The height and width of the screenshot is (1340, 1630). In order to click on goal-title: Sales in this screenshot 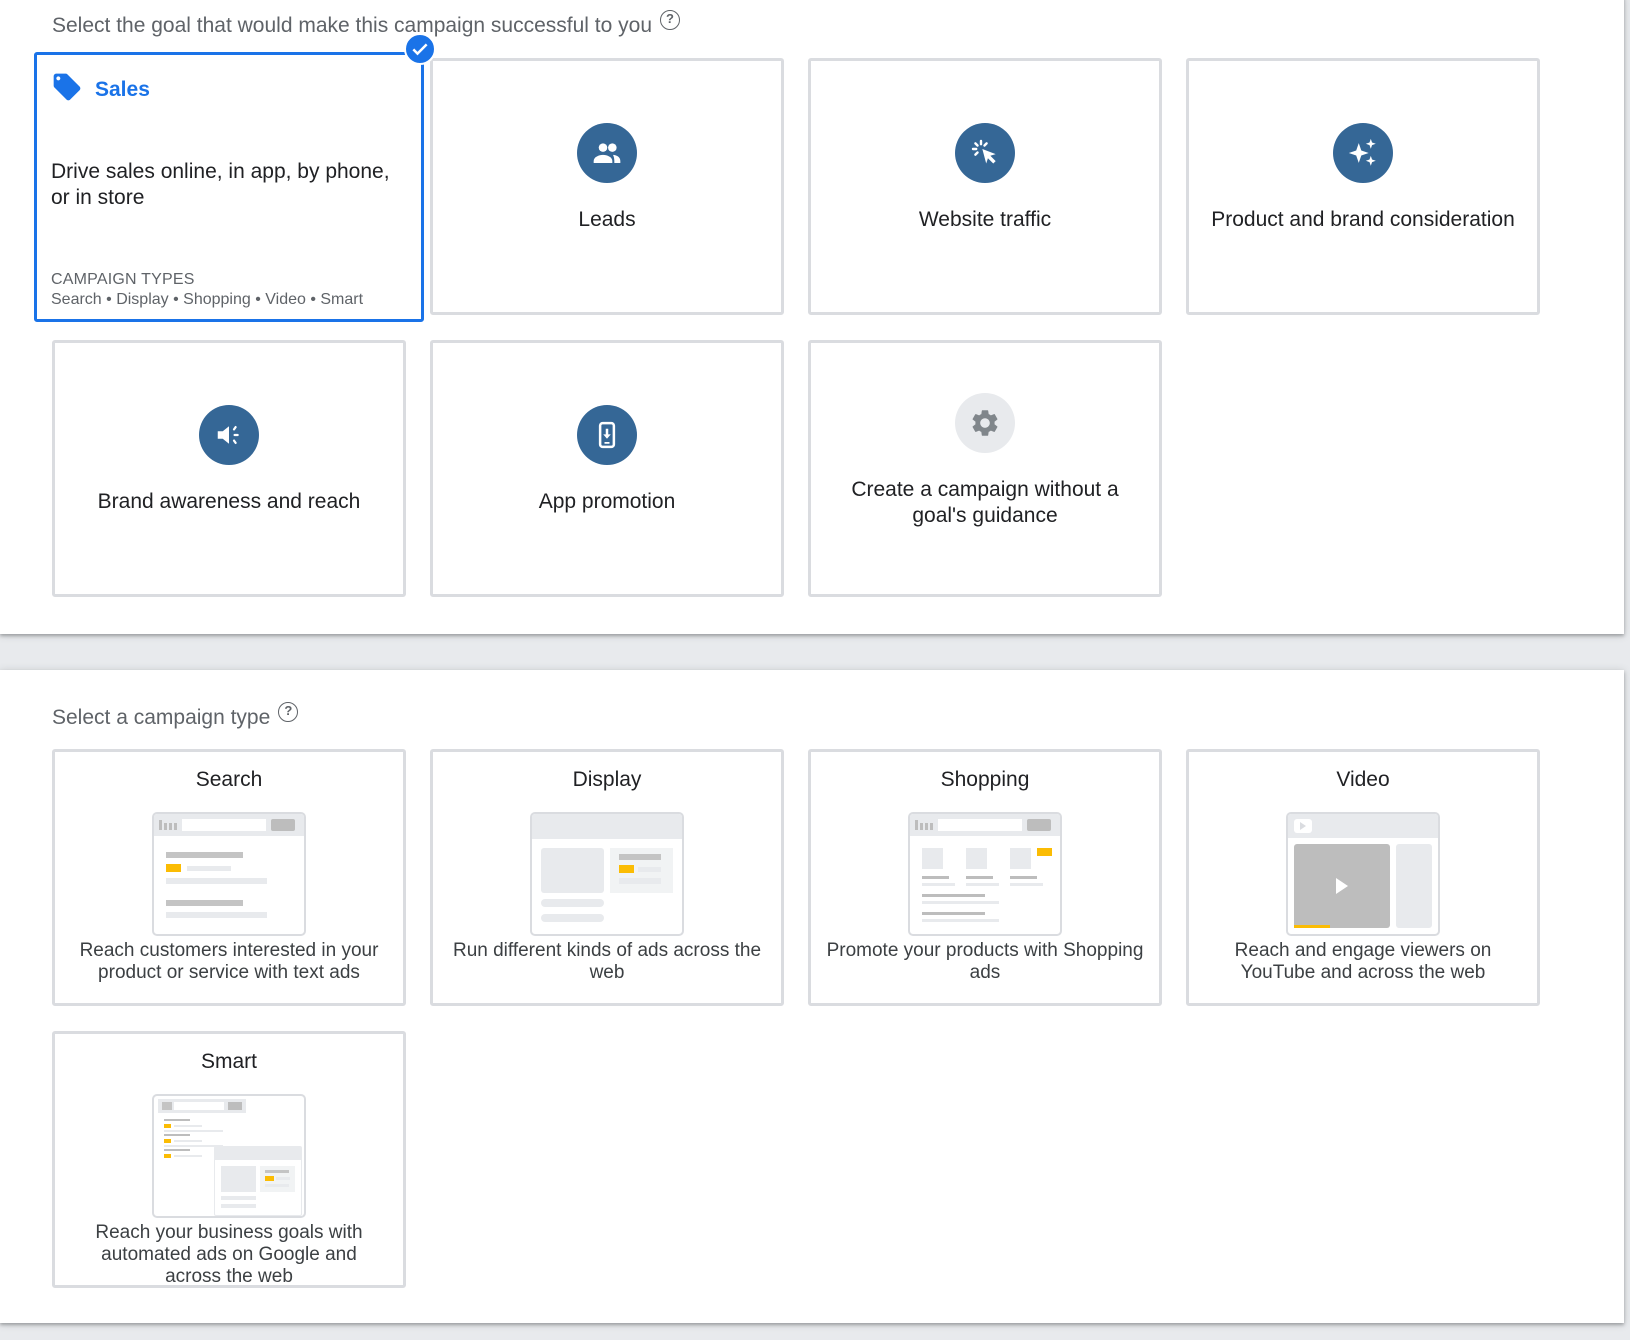, I will do `click(122, 89)`.